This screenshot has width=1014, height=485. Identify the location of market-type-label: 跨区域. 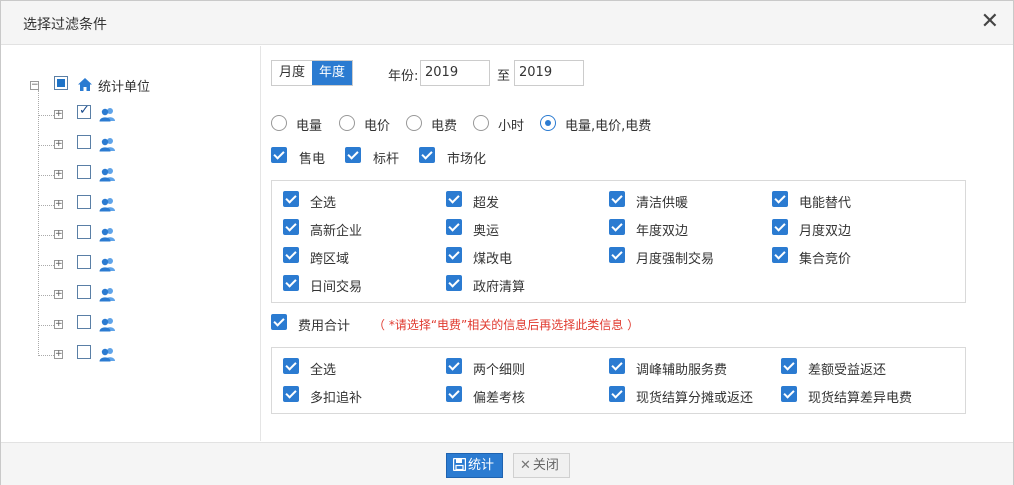
(330, 259).